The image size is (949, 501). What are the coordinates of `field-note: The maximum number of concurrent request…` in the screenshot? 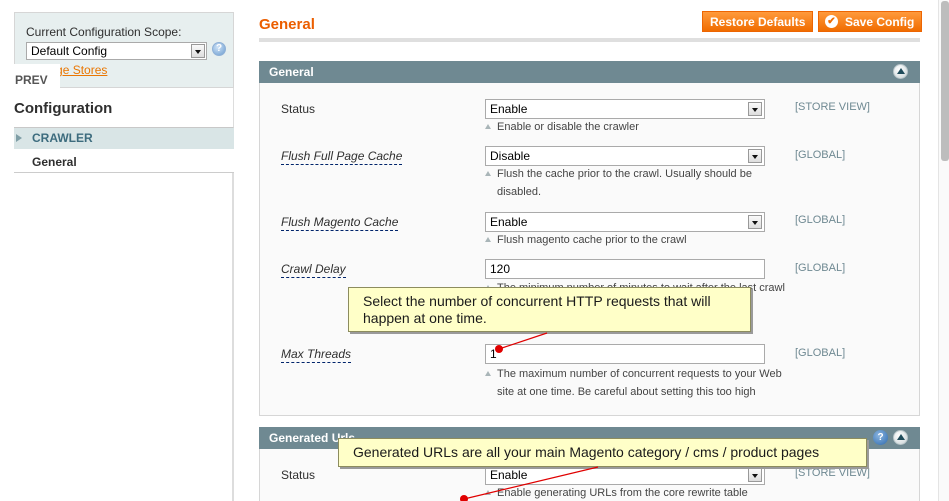 It's located at (636, 383).